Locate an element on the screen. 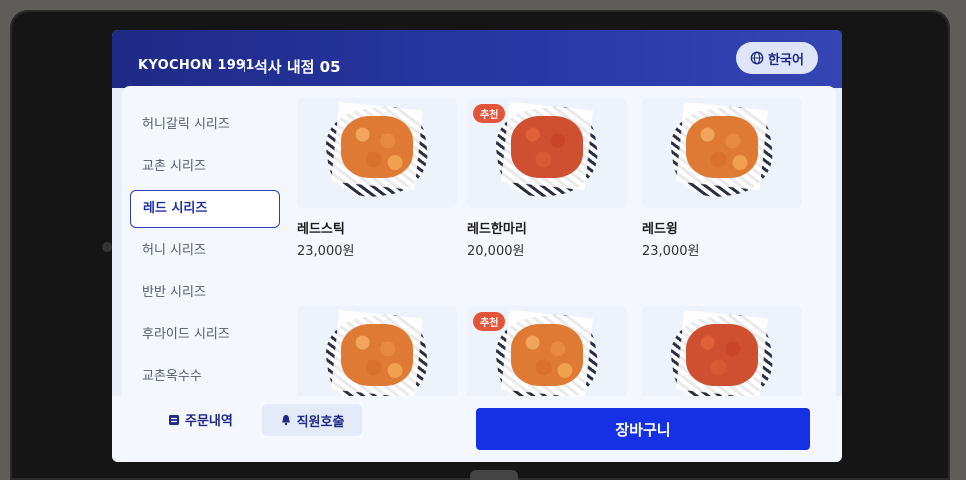 This screenshot has width=966, height=480. category-honey: 허니 시리즈 is located at coordinates (205, 251).